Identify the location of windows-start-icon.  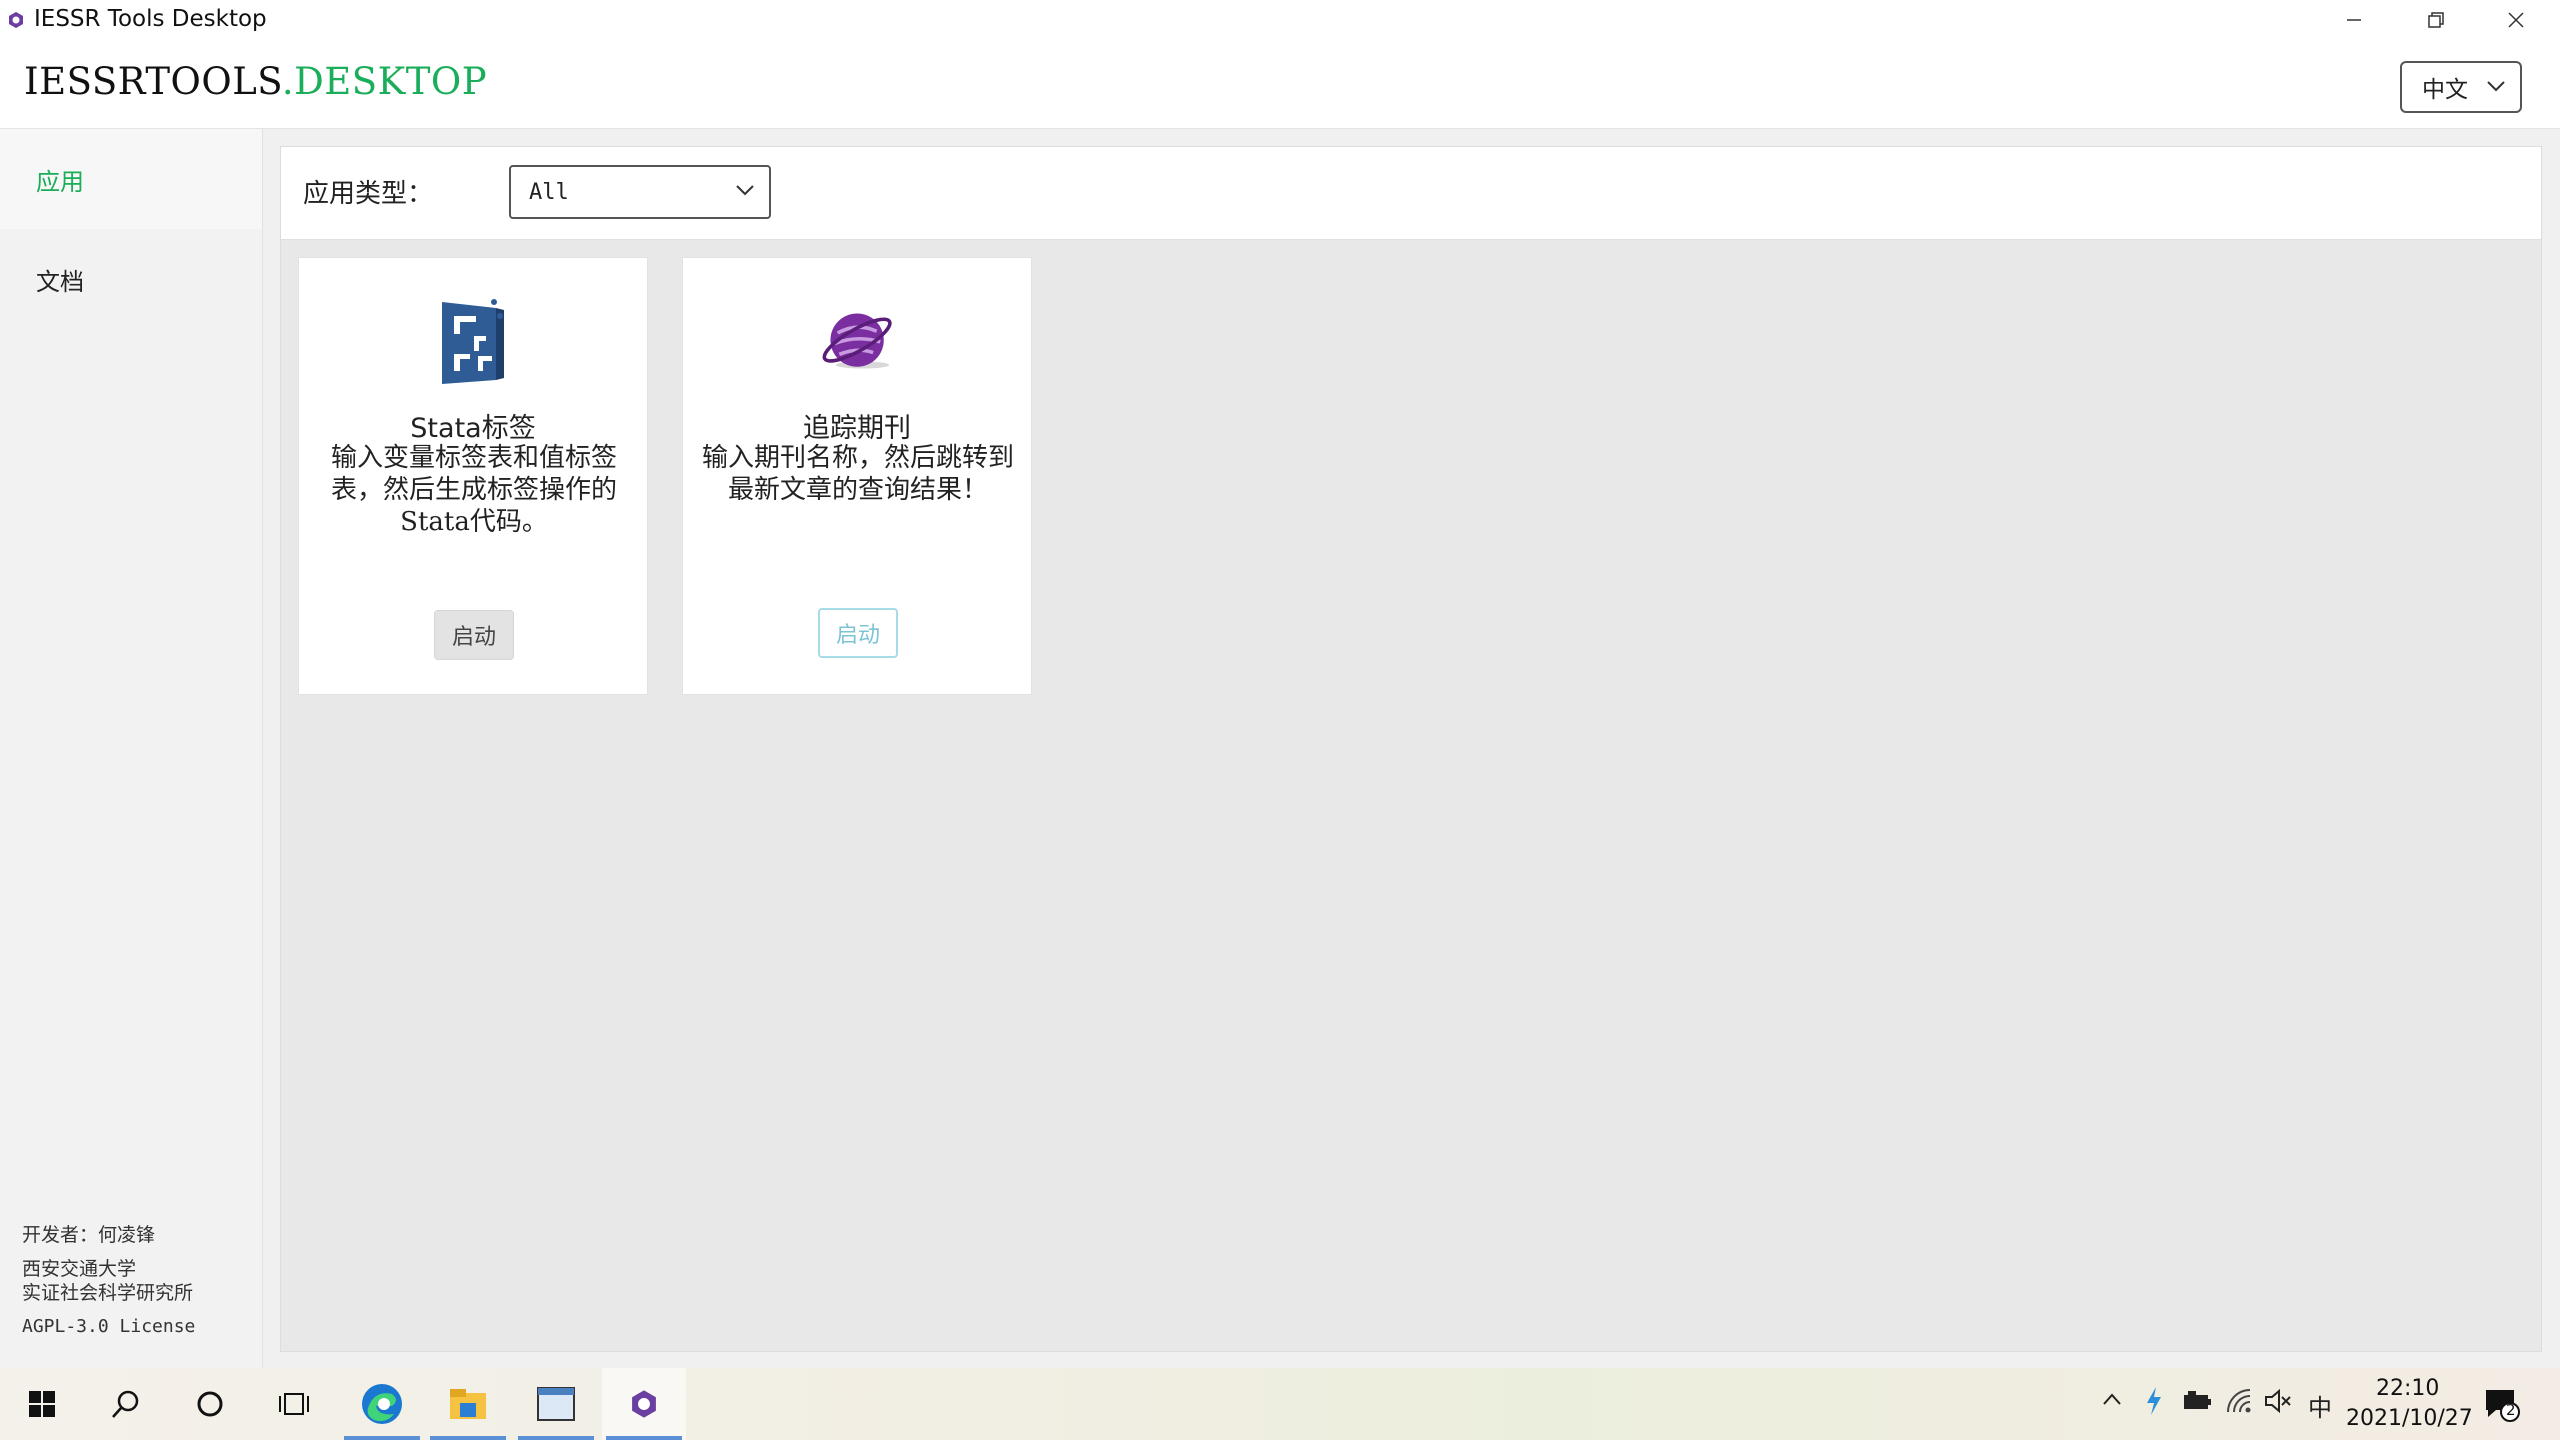
(42, 1404).